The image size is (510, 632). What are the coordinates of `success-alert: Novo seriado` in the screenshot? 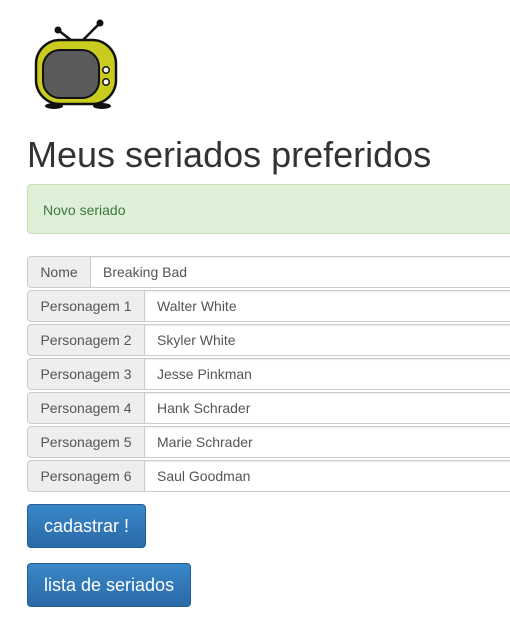 It's located at (268, 209).